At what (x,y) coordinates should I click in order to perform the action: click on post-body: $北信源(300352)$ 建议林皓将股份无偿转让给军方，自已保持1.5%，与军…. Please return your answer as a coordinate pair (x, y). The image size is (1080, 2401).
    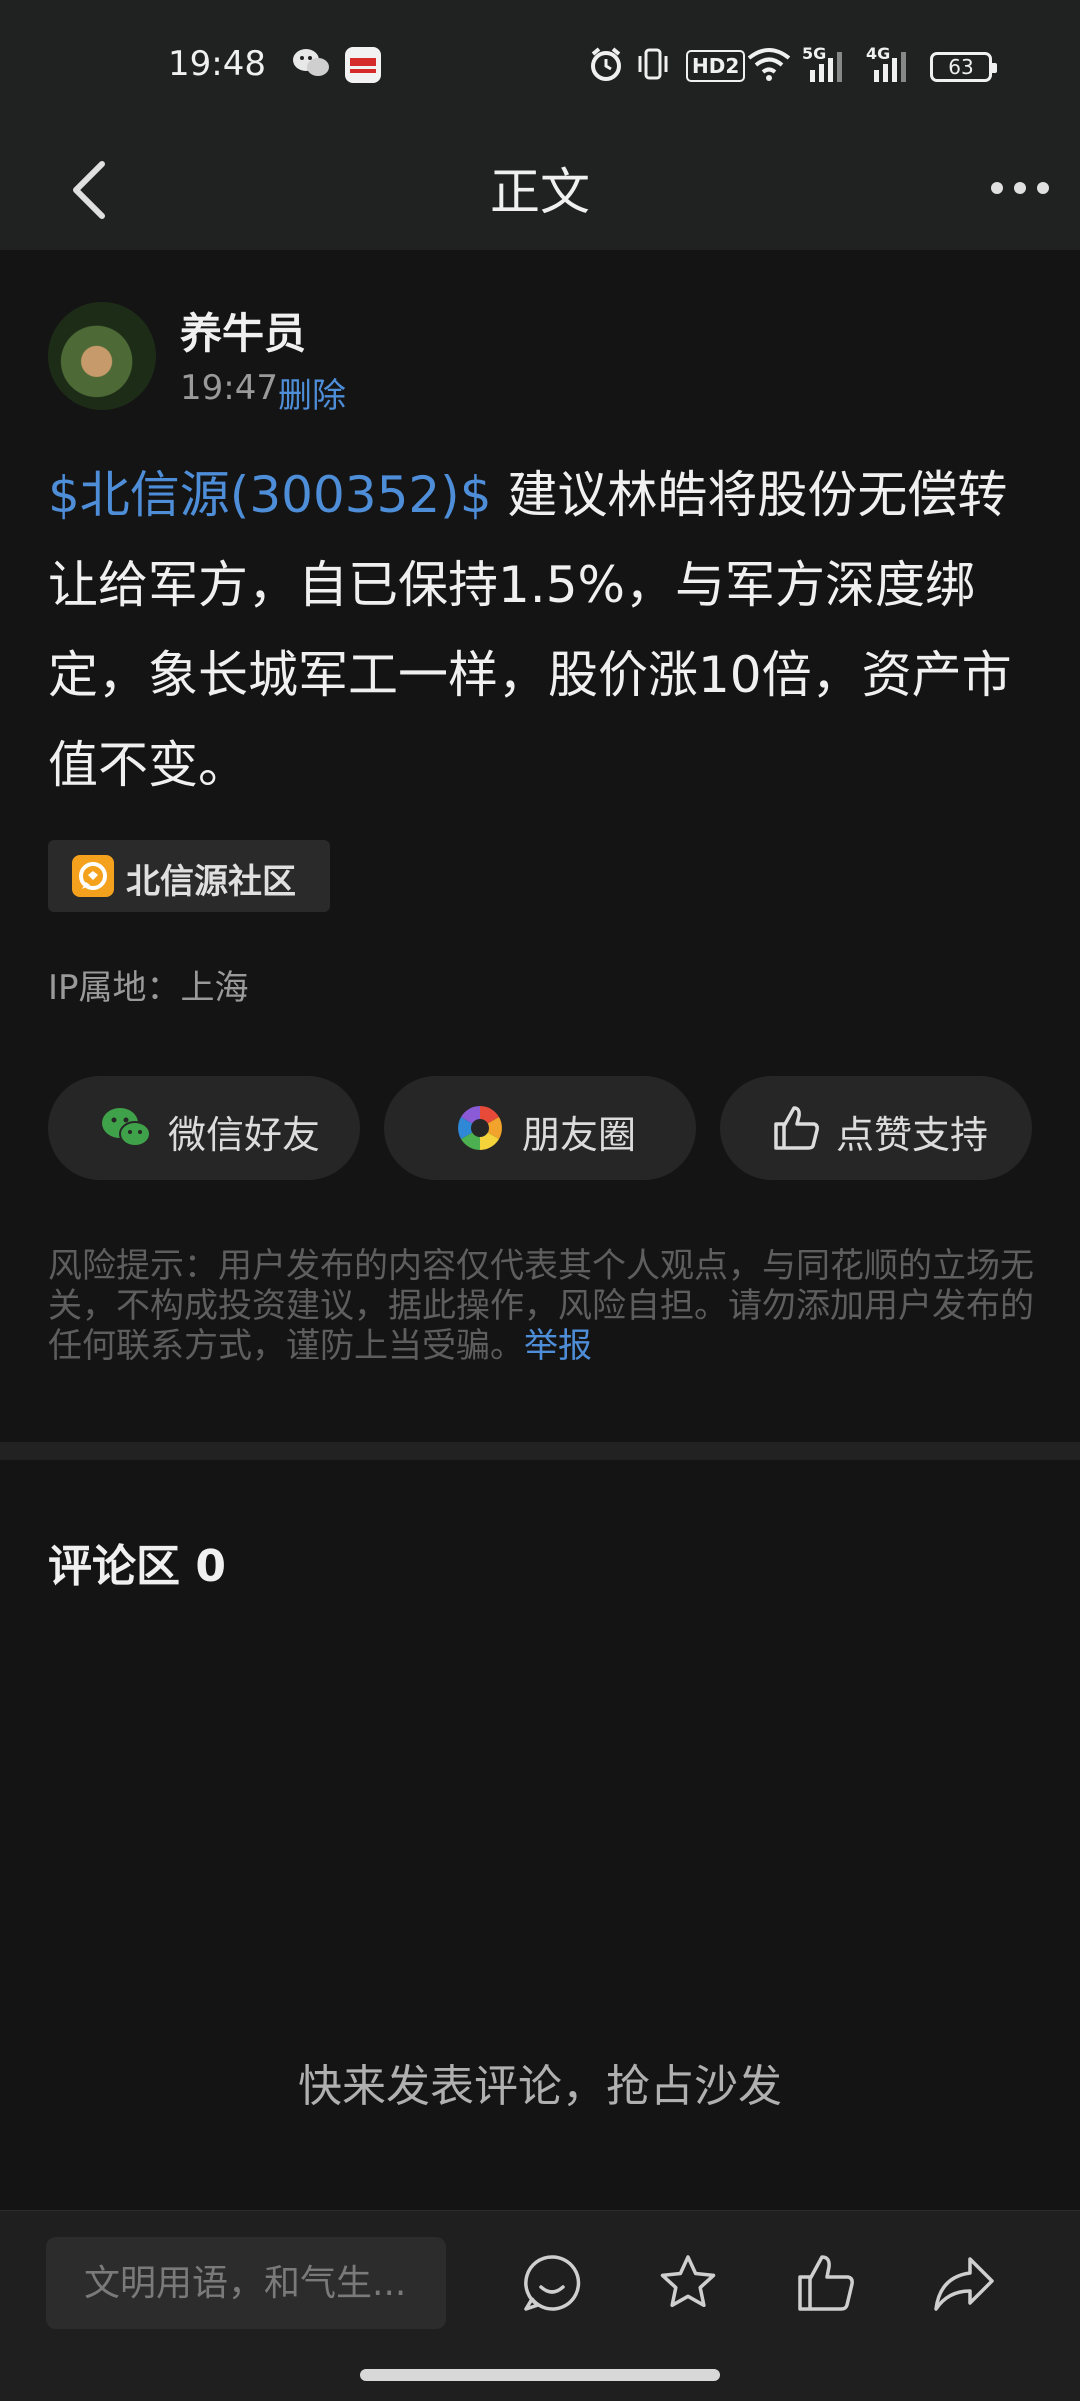
    Looking at the image, I should click on (543, 630).